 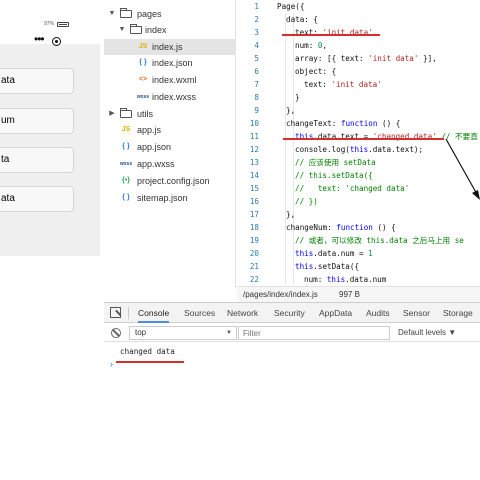 I want to click on tree-item-app-wxss: wxss app.wxss, so click(x=170, y=164).